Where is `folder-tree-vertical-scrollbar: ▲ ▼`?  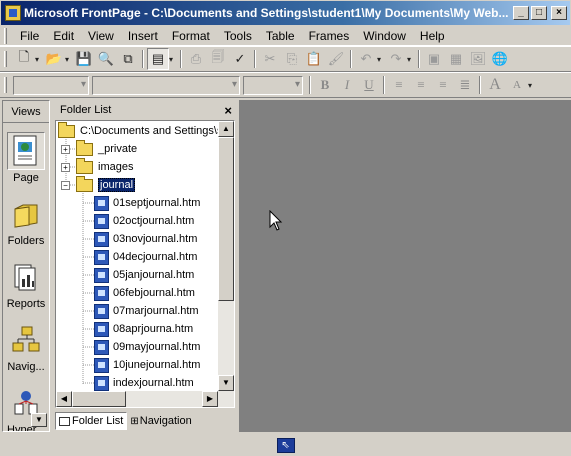 folder-tree-vertical-scrollbar: ▲ ▼ is located at coordinates (226, 256).